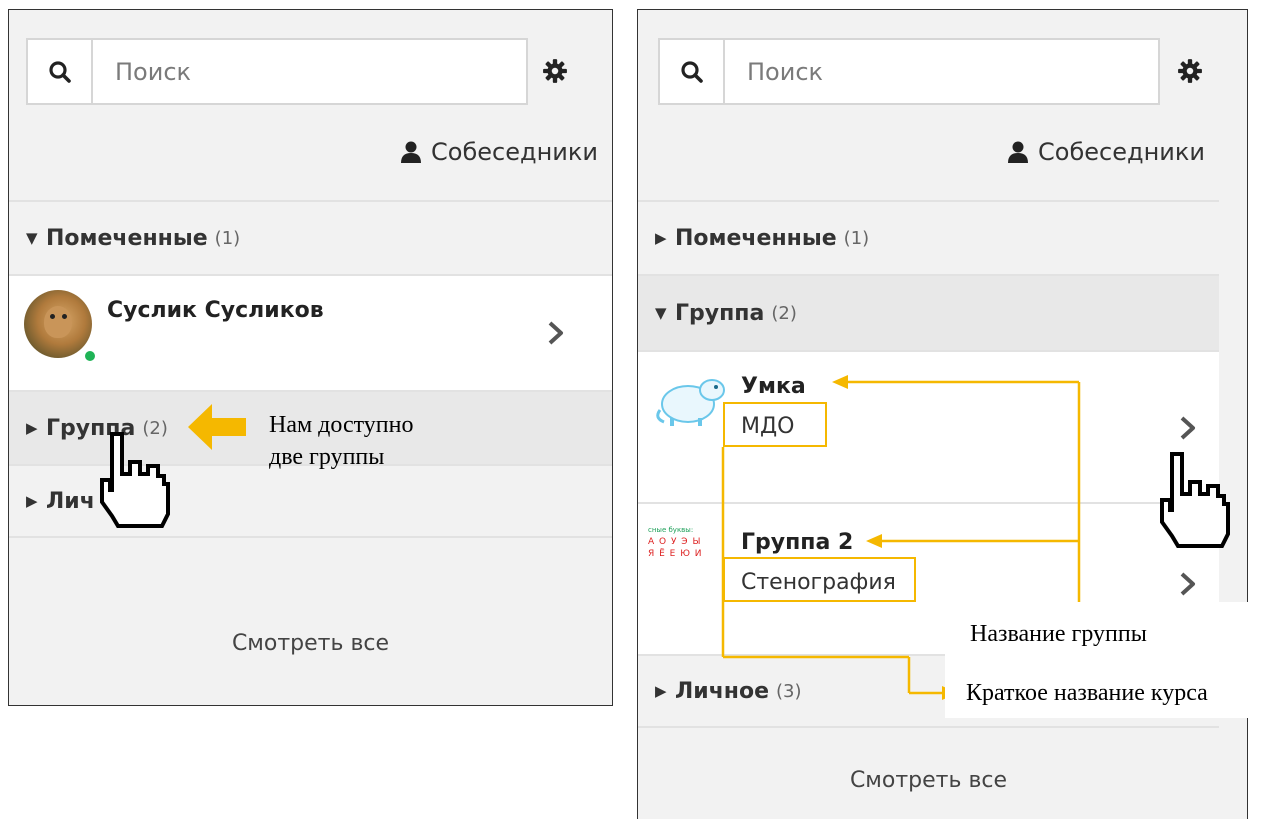 The width and height of the screenshot is (1282, 819). I want to click on avatar, so click(58, 324).